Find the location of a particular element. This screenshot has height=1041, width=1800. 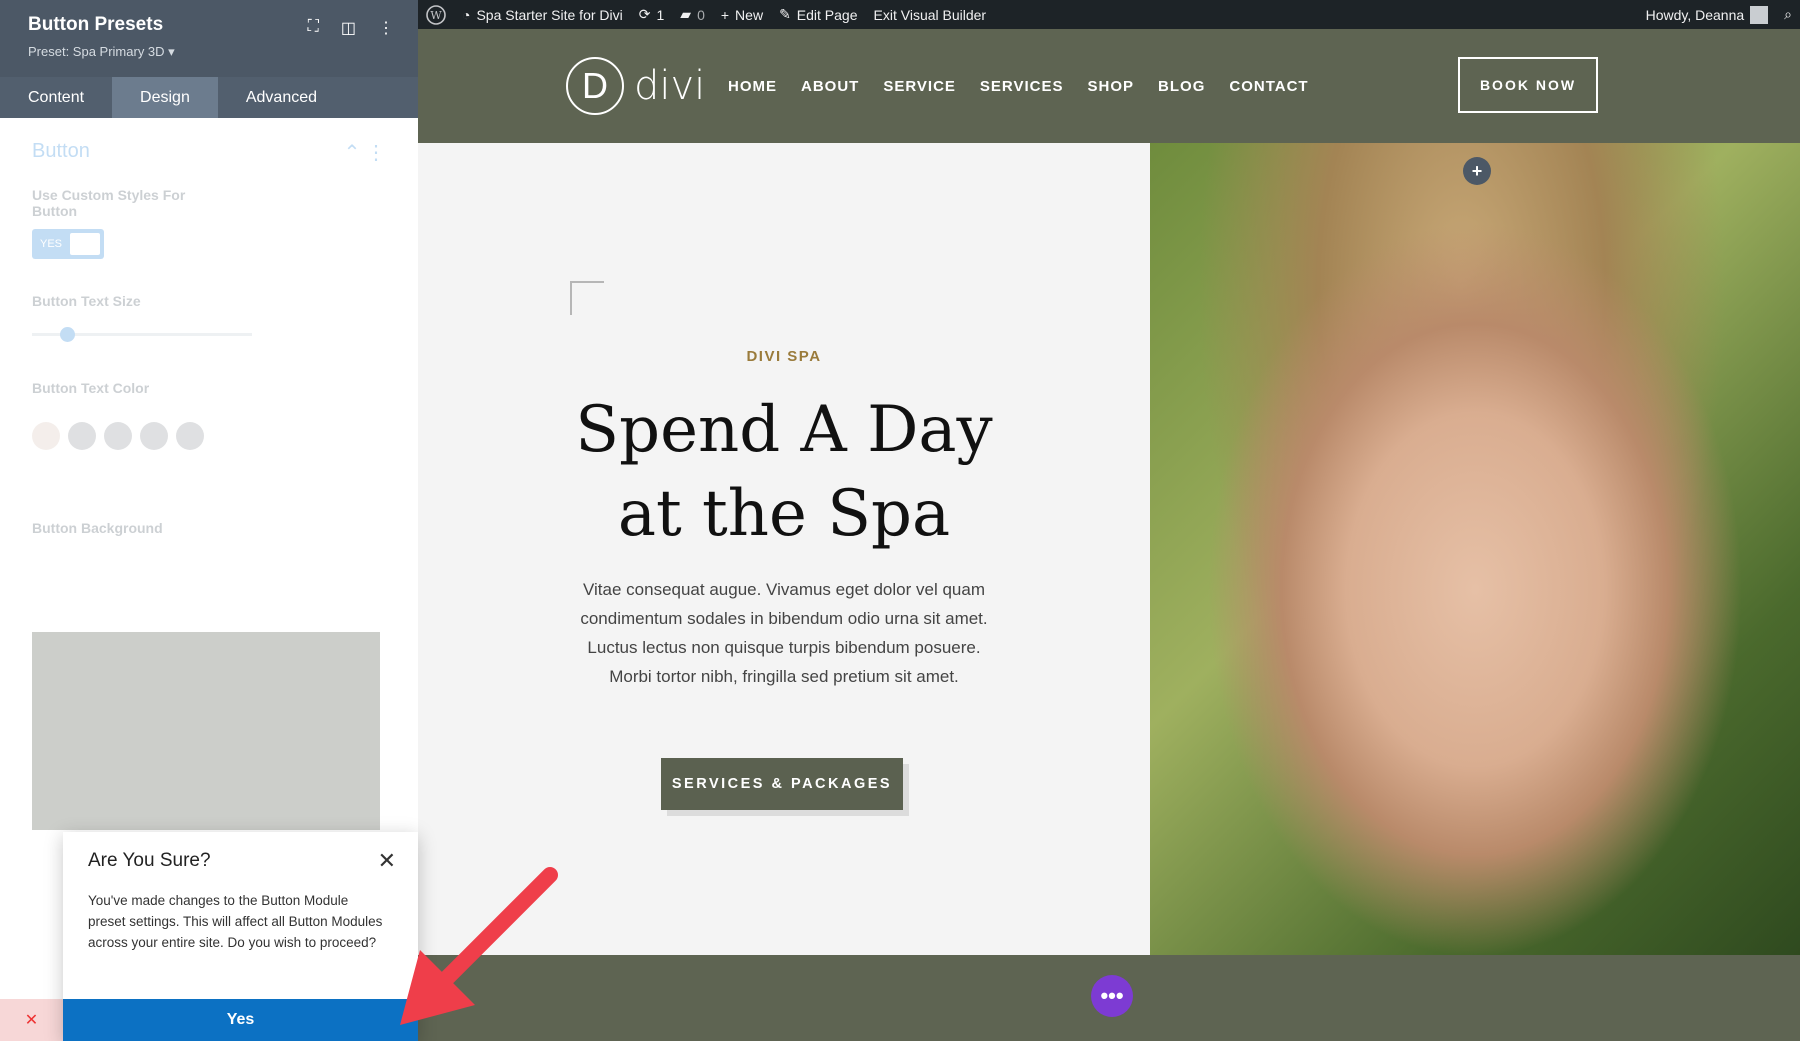

greeting: Howdy, Deanna is located at coordinates (1695, 14).